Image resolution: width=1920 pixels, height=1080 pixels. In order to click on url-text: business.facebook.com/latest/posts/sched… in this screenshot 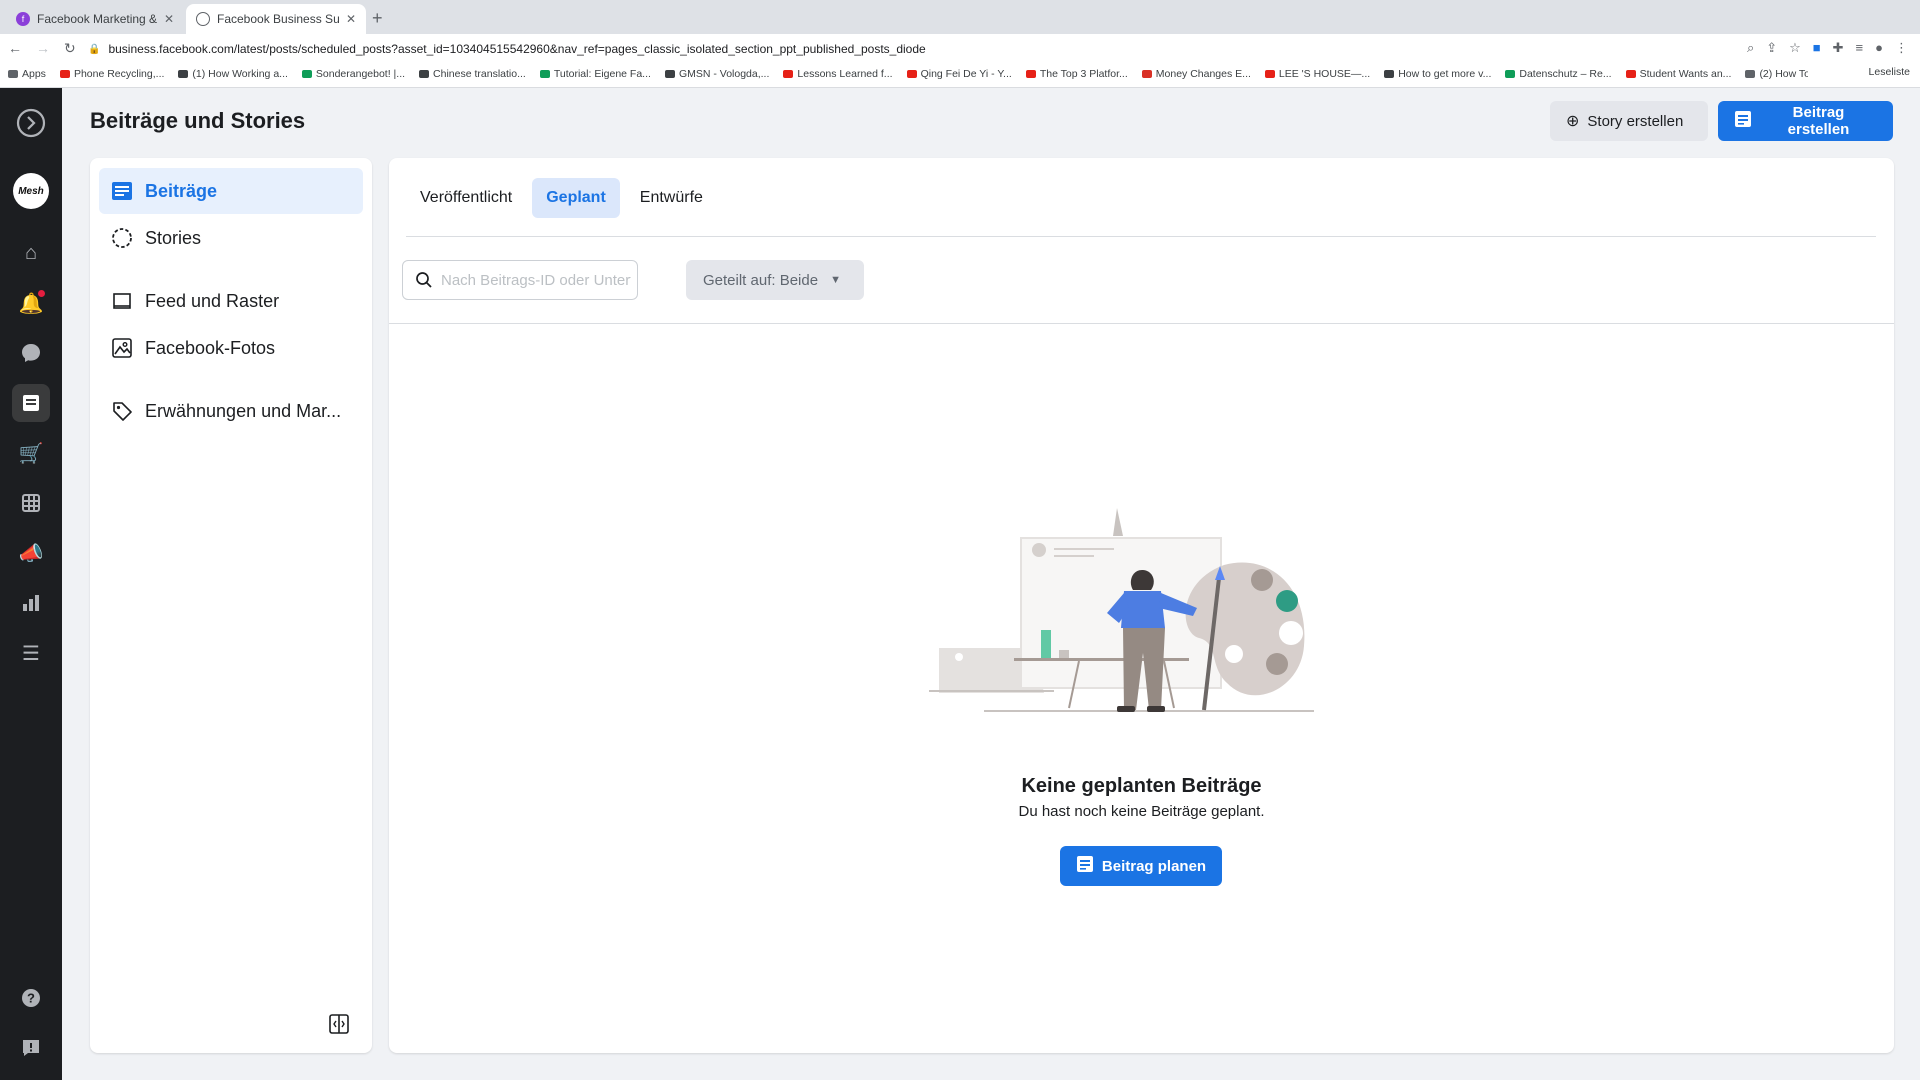, I will do `click(517, 49)`.